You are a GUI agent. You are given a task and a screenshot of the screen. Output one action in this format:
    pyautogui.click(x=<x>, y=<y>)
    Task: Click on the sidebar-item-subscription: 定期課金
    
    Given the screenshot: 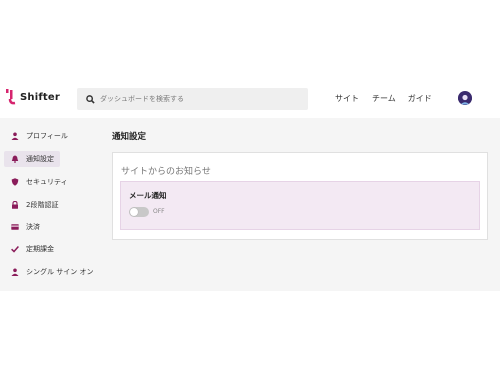 What is the action you would take?
    pyautogui.click(x=29, y=249)
    